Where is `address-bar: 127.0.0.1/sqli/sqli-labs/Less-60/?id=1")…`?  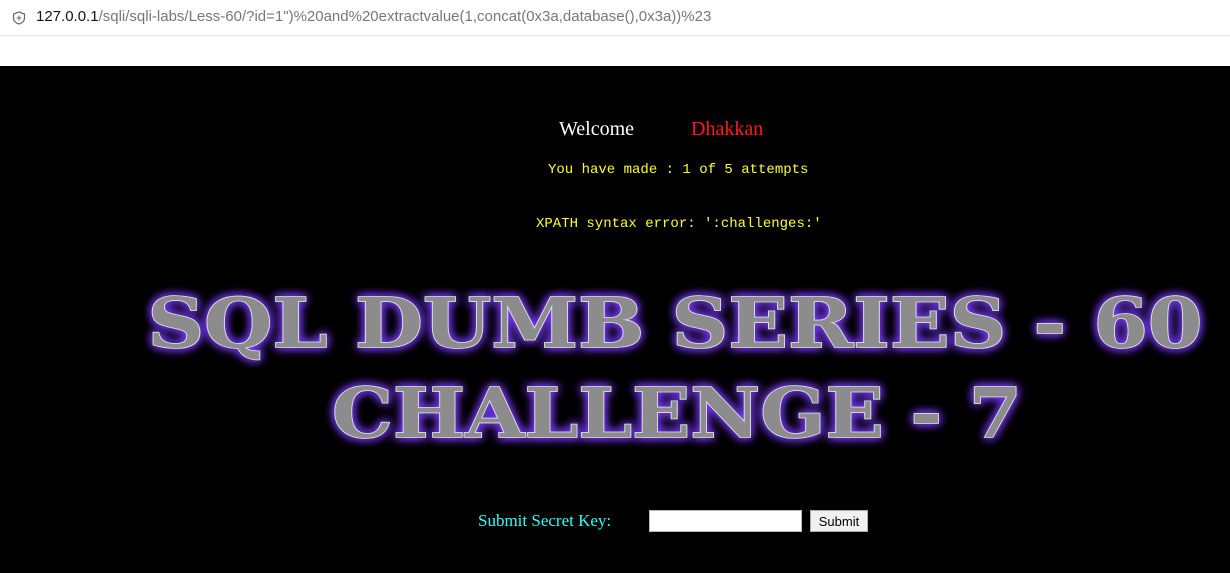
address-bar: 127.0.0.1/sqli/sqli-labs/Less-60/?id=1")… is located at coordinates (615, 18).